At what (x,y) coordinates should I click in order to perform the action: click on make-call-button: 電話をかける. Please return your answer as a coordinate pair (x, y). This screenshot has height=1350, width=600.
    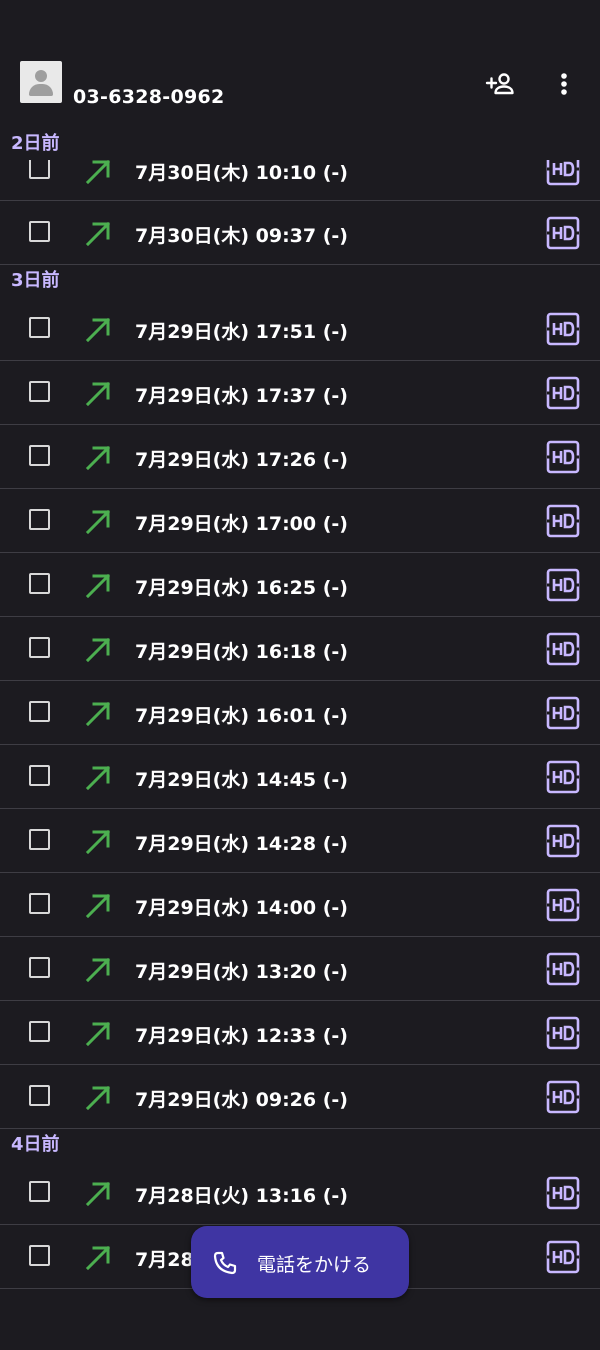
    Looking at the image, I should click on (300, 1262).